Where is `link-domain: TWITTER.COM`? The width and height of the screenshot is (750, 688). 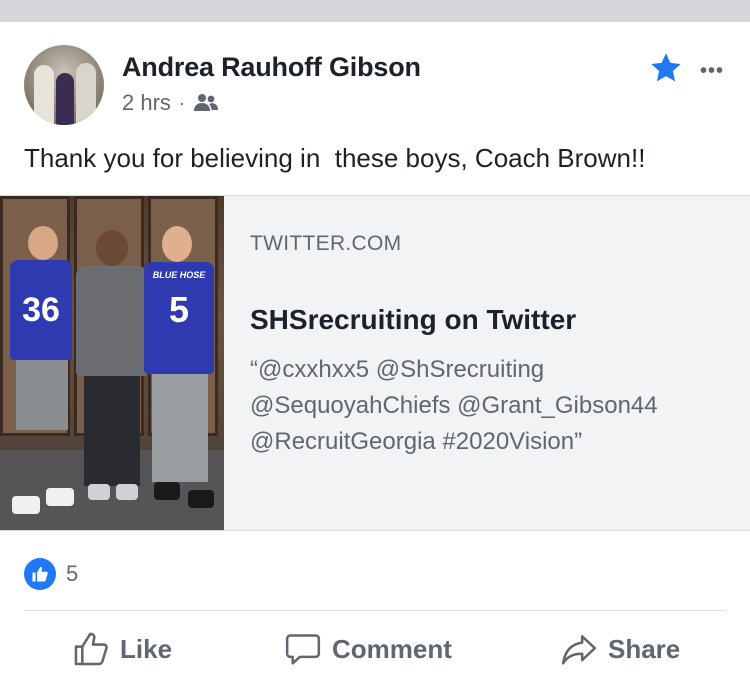
link-domain: TWITTER.COM is located at coordinates (326, 243).